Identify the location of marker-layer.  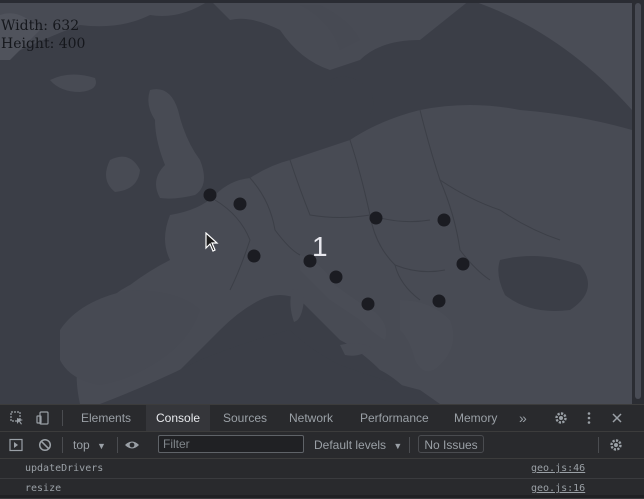
(336, 249).